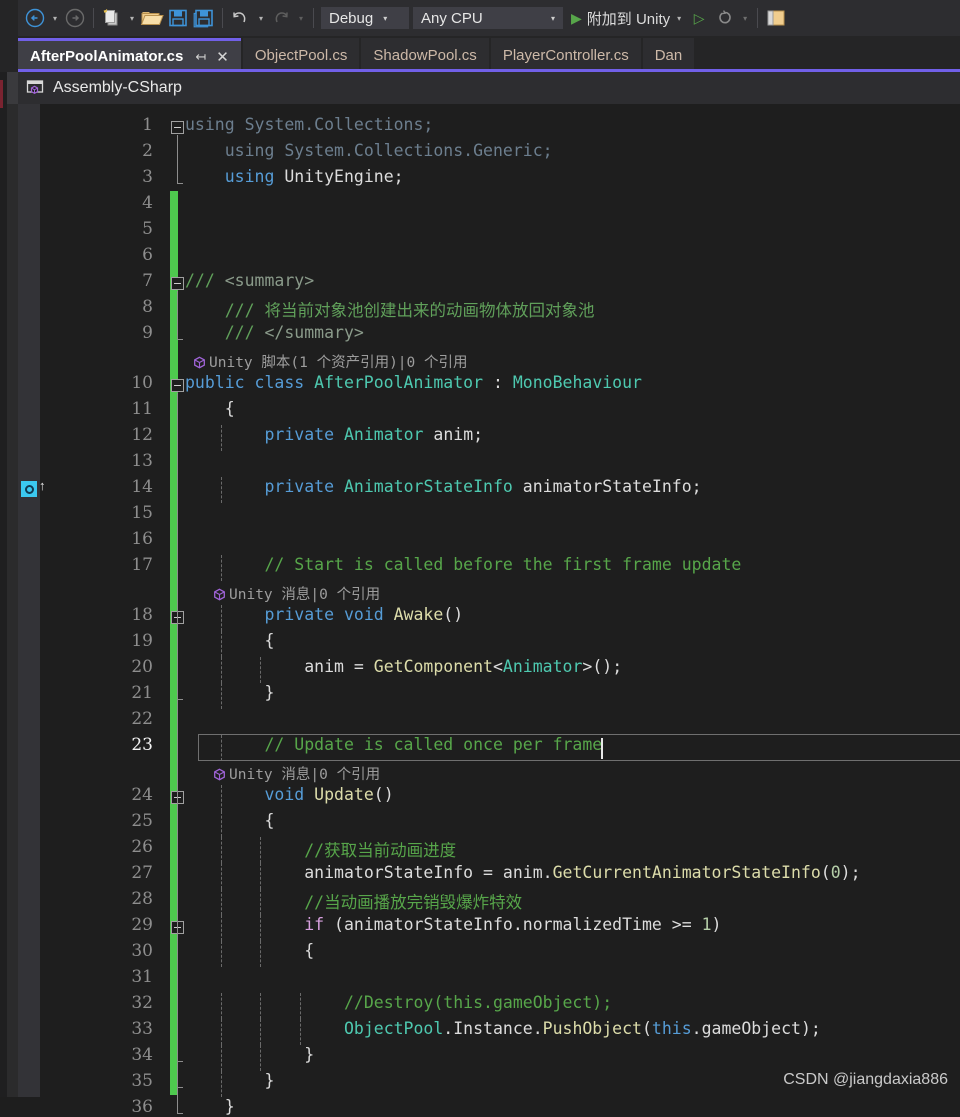 This screenshot has height=1117, width=960. Describe the element at coordinates (200, 57) in the screenshot. I see `pin-tab-icon: ↤` at that location.